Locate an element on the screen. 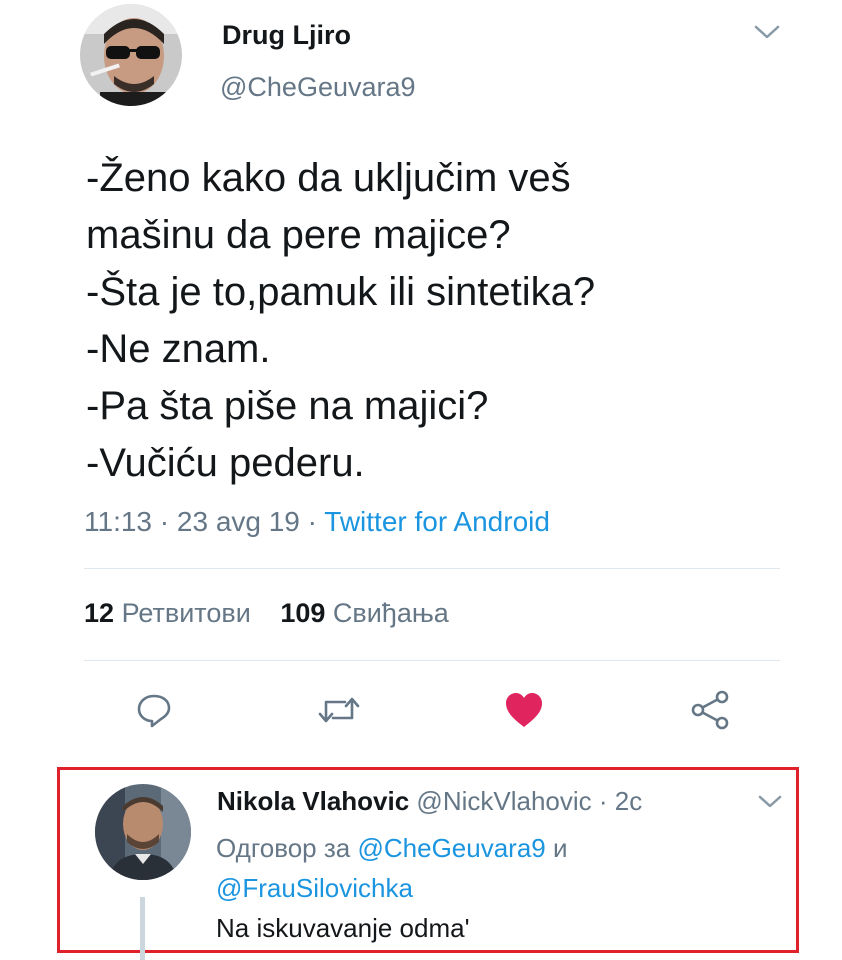 The width and height of the screenshot is (842, 960). tweet-date: 23 avg 19 is located at coordinates (238, 521).